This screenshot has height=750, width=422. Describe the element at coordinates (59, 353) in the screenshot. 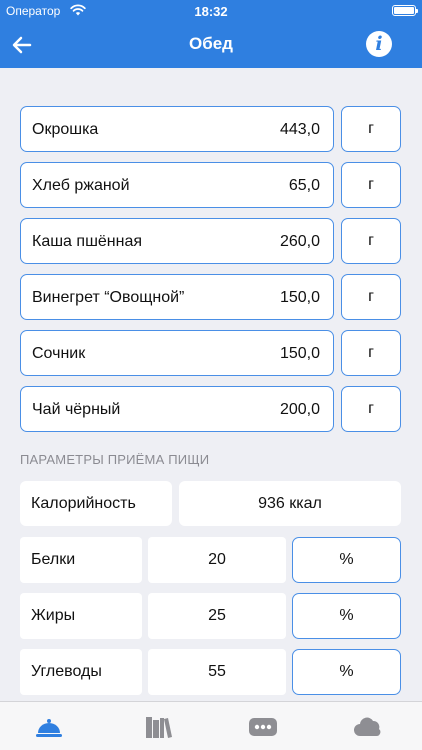

I see `food-item-name: Сочник` at that location.